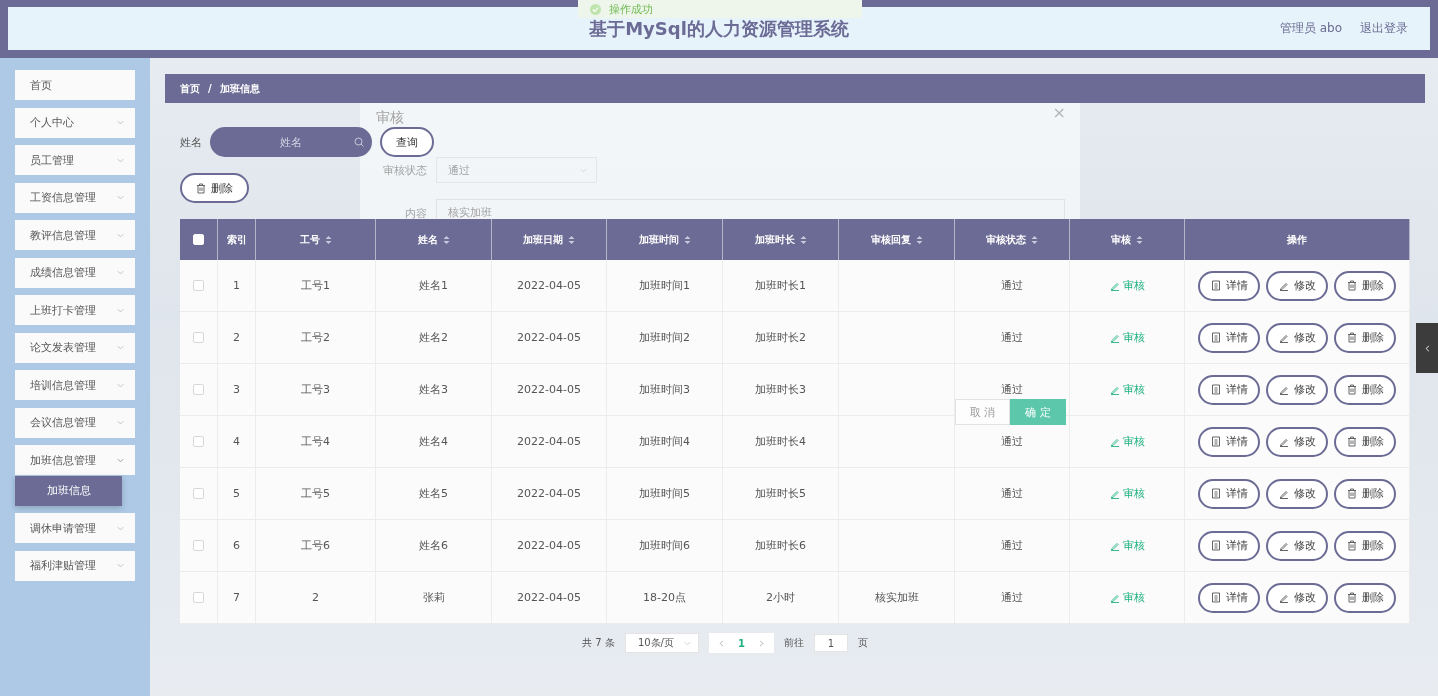  What do you see at coordinates (896, 597) in the screenshot?
I see `table-cell: 核实加班` at bounding box center [896, 597].